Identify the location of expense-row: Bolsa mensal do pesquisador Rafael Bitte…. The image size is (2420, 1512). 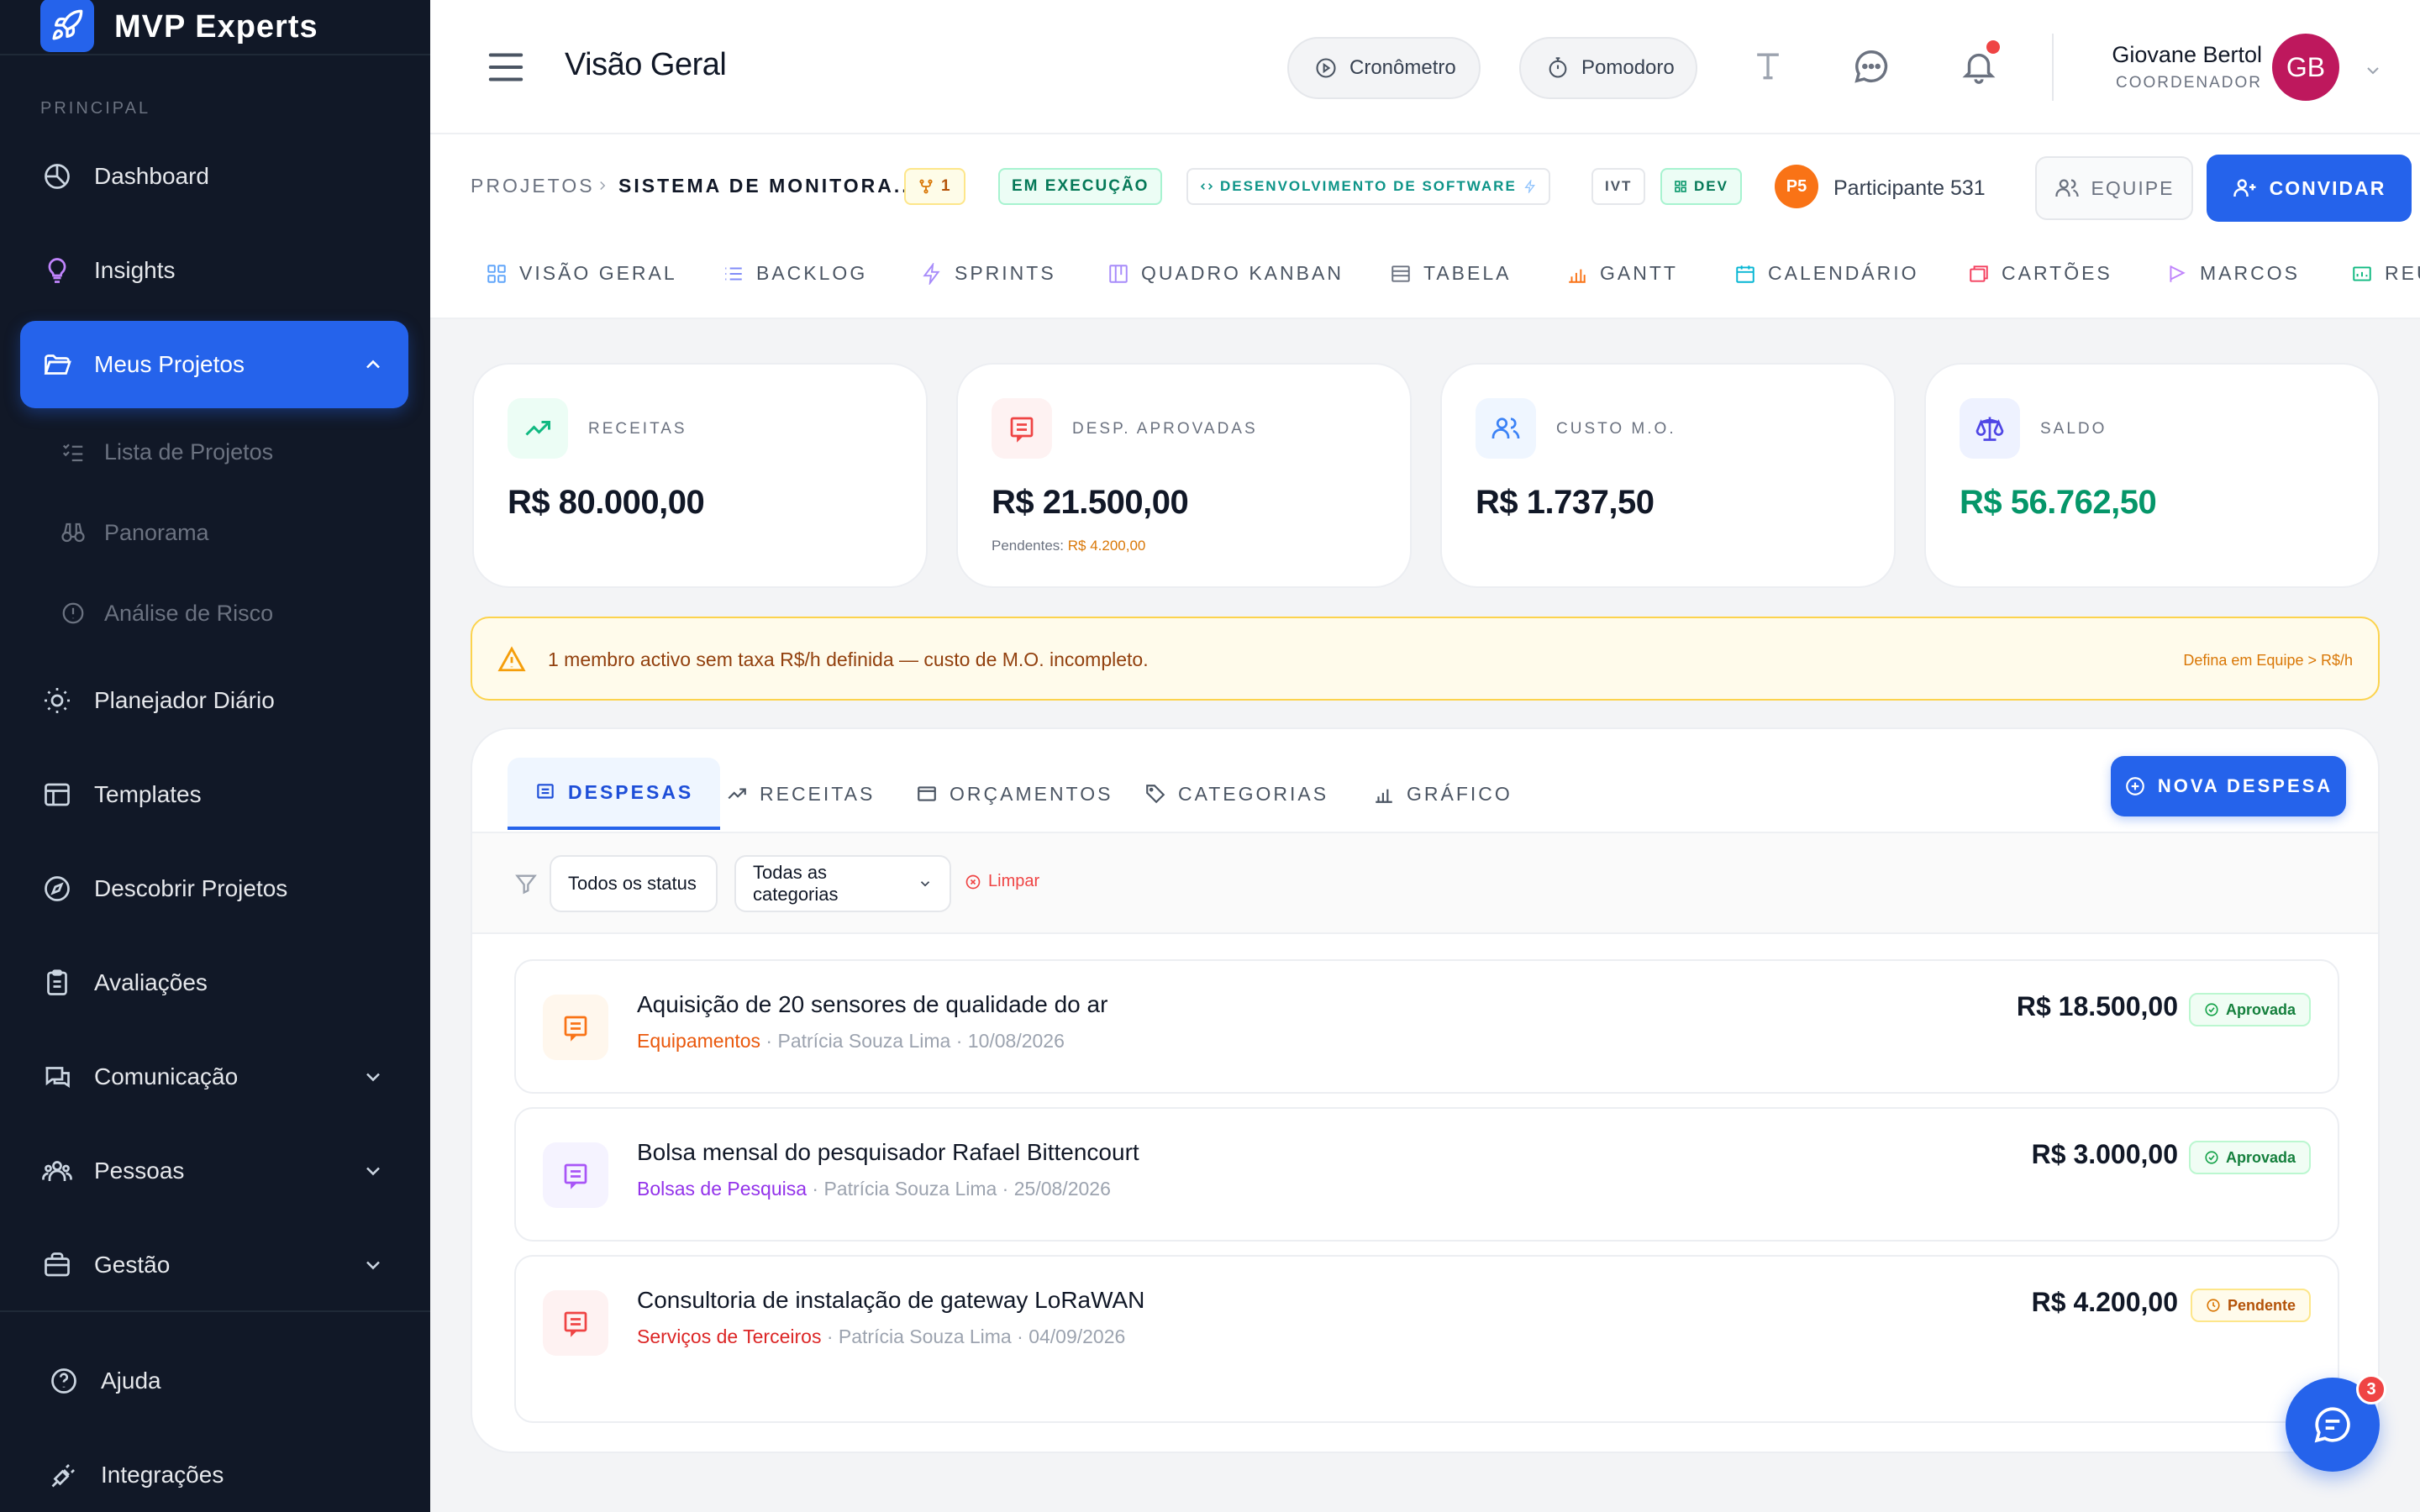
(1426, 1174).